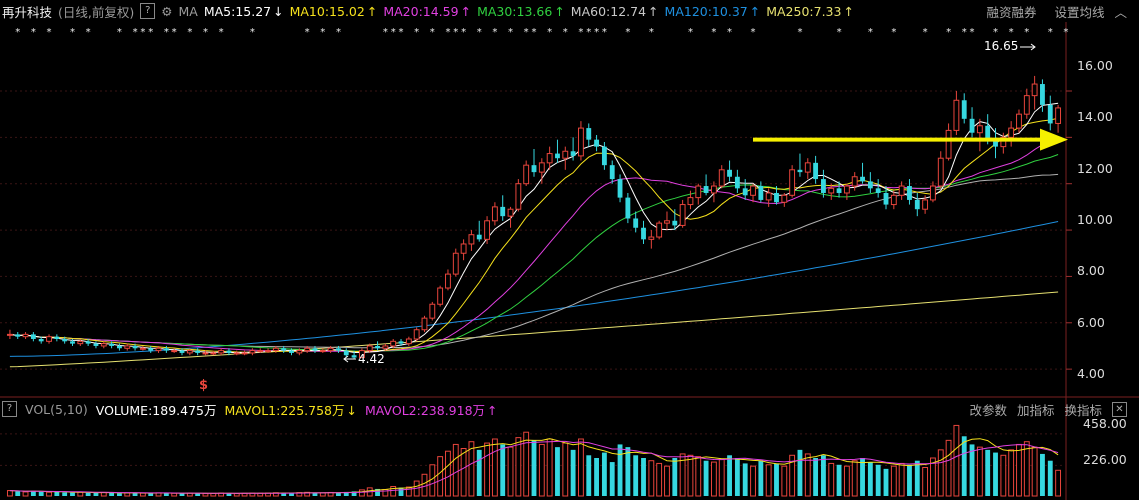  I want to click on vol-tick-458: 458.00, so click(1105, 423).